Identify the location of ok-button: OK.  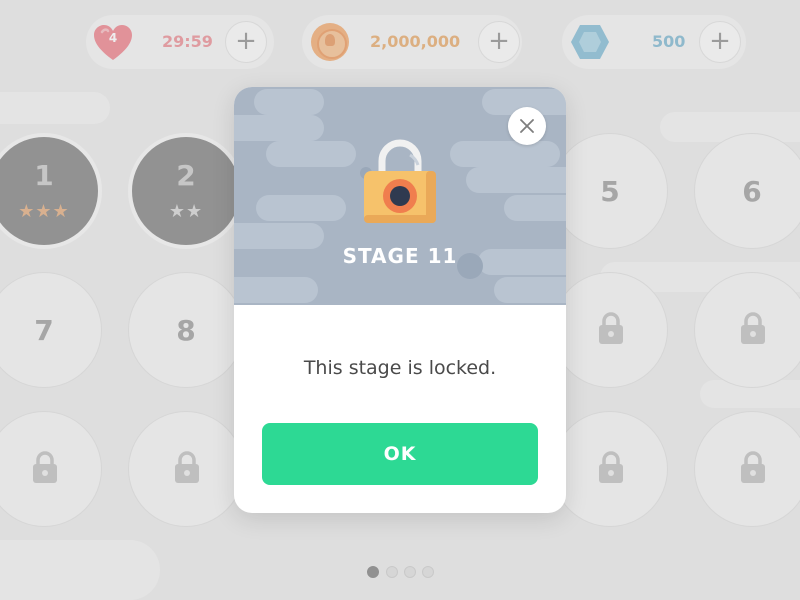
(400, 454).